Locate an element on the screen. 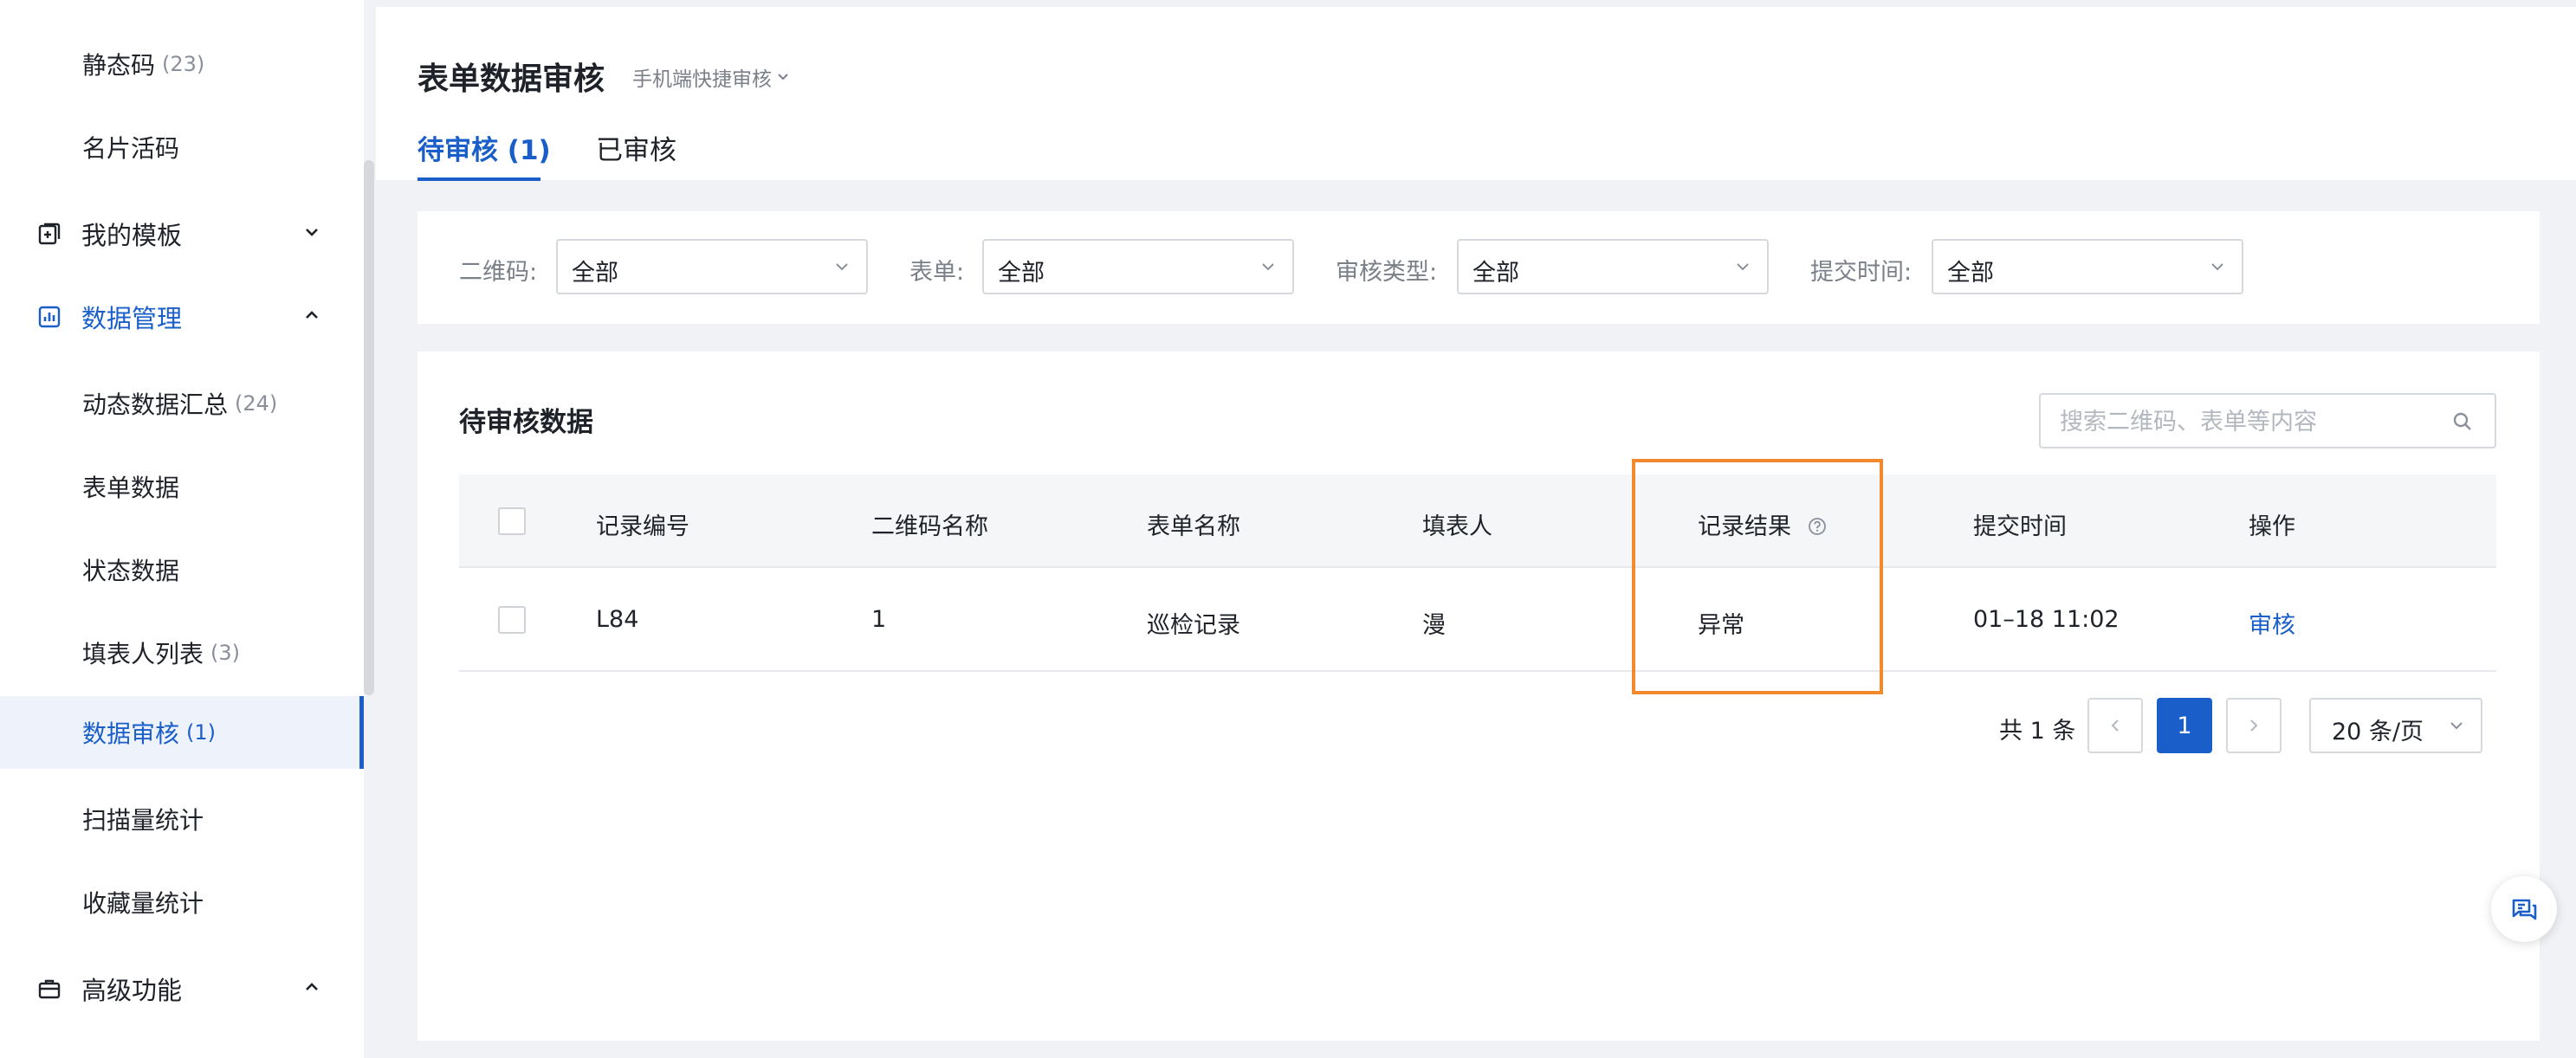 This screenshot has width=2576, height=1058. sidebar-item-label: 收藏量统计 is located at coordinates (143, 903).